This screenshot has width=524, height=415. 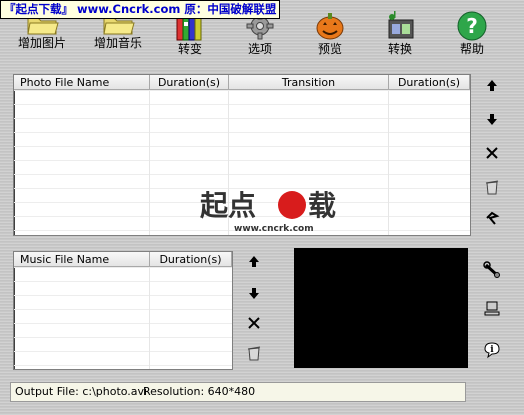 I want to click on pick-icon, so click(x=493, y=218).